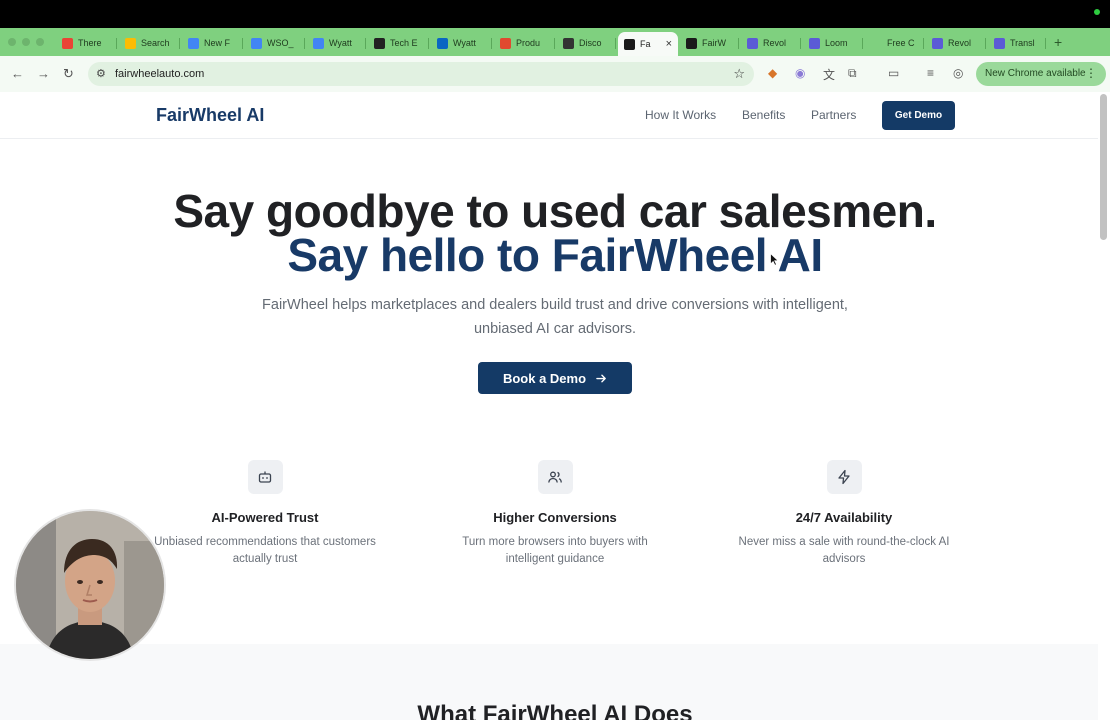 Image resolution: width=1110 pixels, height=720 pixels. Describe the element at coordinates (680, 115) in the screenshot. I see `nav-how-it-works: How It Works` at that location.